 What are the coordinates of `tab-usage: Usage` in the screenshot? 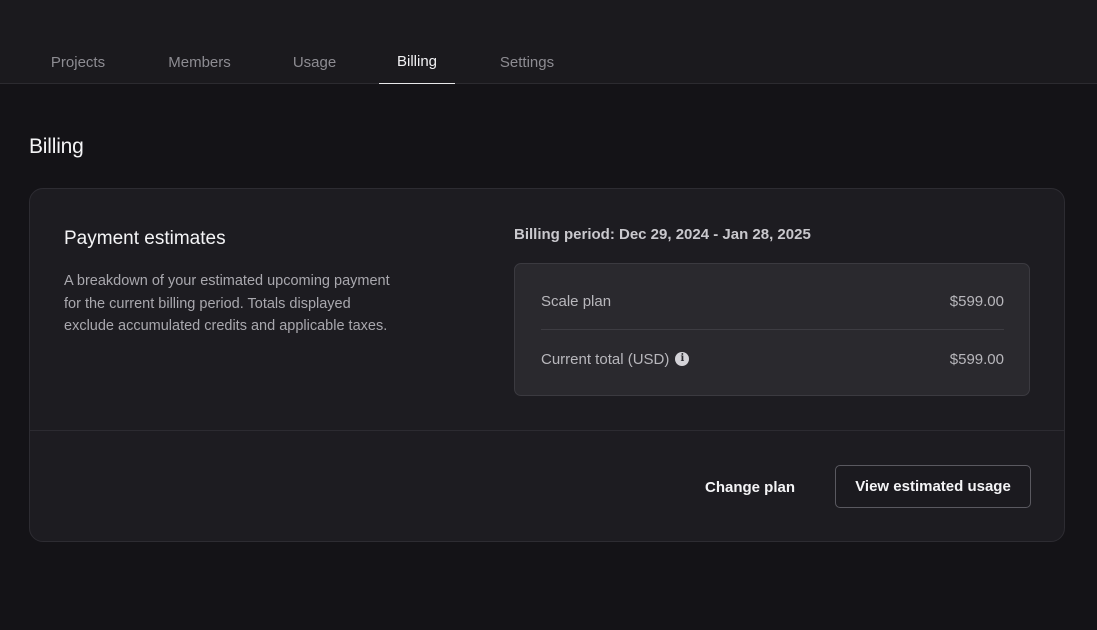 It's located at (314, 61).